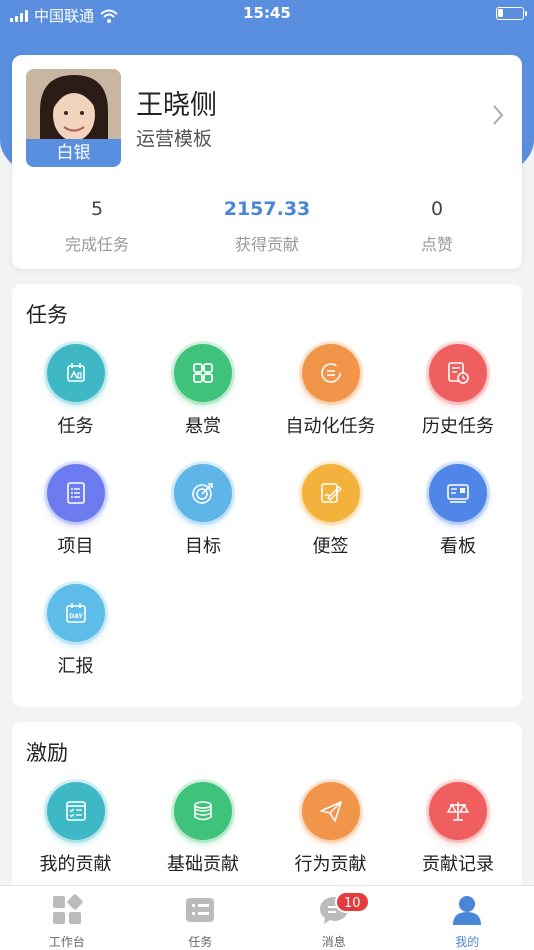 The width and height of the screenshot is (534, 950). What do you see at coordinates (458, 546) in the screenshot?
I see `grid-item-label: 看板` at bounding box center [458, 546].